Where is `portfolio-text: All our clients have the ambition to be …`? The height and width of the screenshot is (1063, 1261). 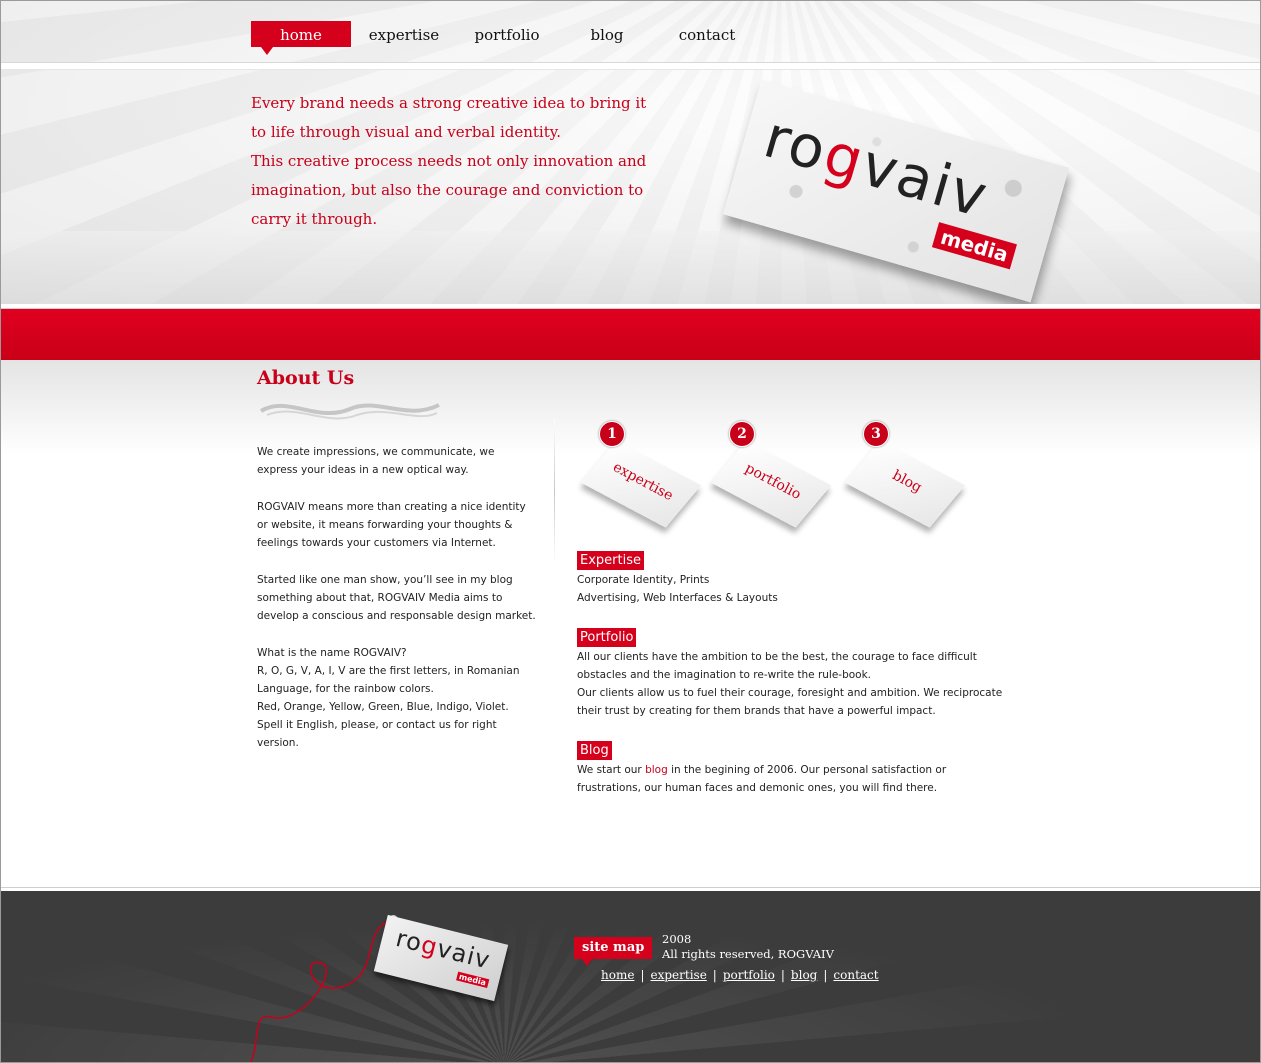
portfolio-text: All our clients have the ambition to be … is located at coordinates (794, 684).